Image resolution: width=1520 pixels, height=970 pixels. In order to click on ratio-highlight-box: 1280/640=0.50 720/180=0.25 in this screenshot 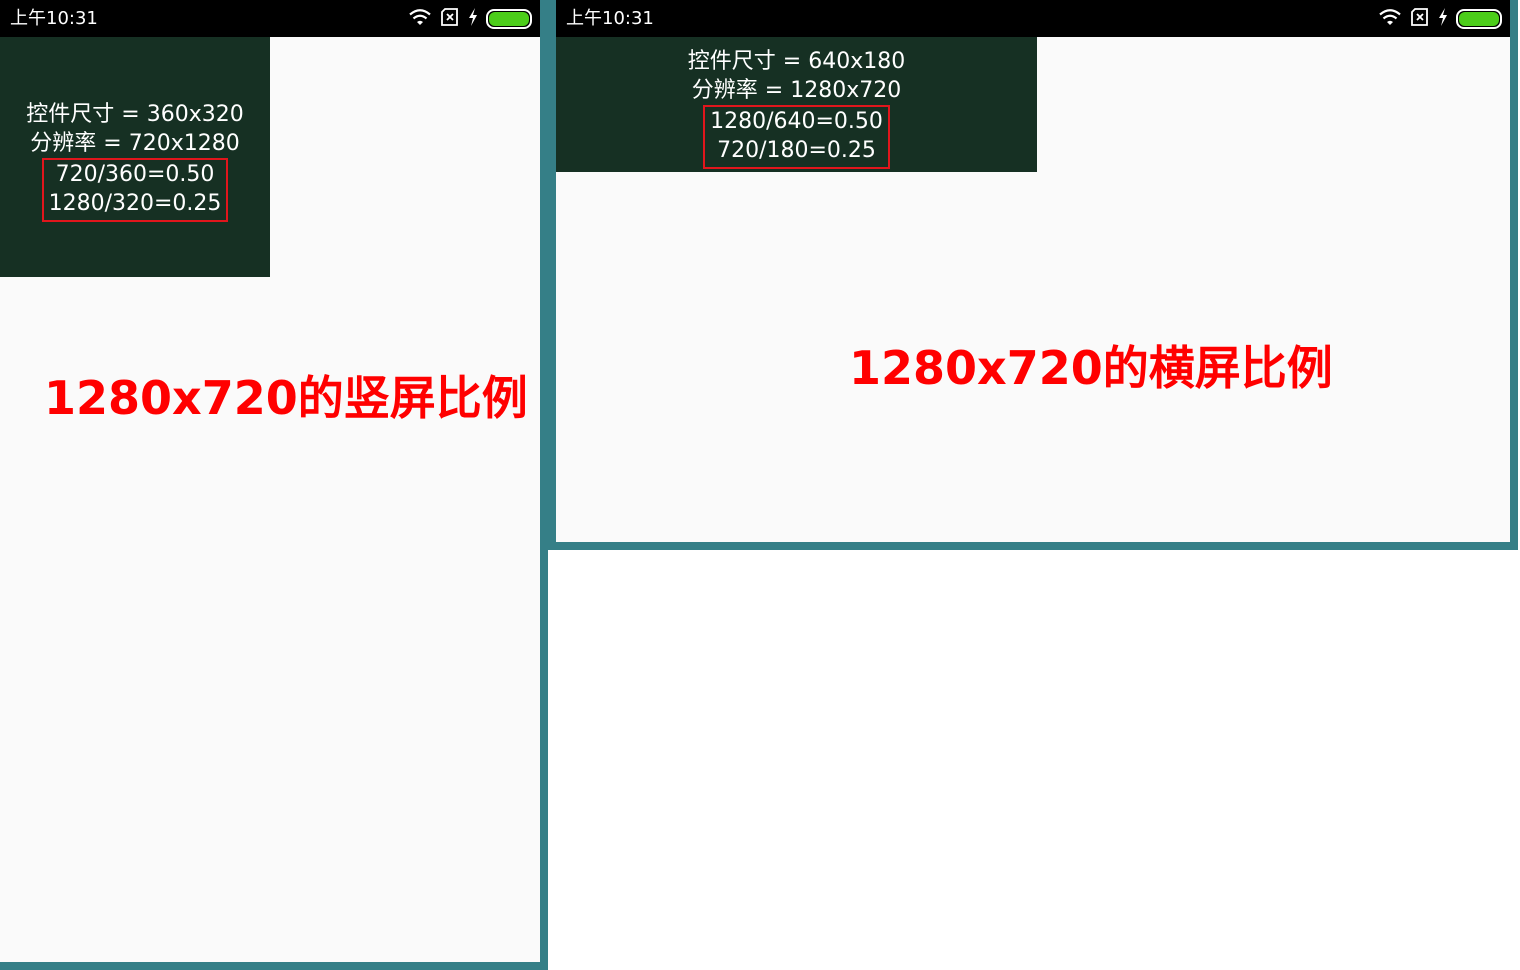, I will do `click(796, 137)`.